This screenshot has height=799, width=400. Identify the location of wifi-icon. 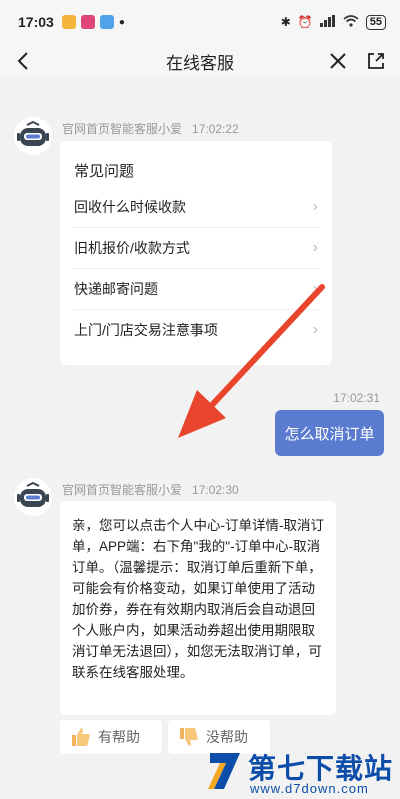
(351, 22).